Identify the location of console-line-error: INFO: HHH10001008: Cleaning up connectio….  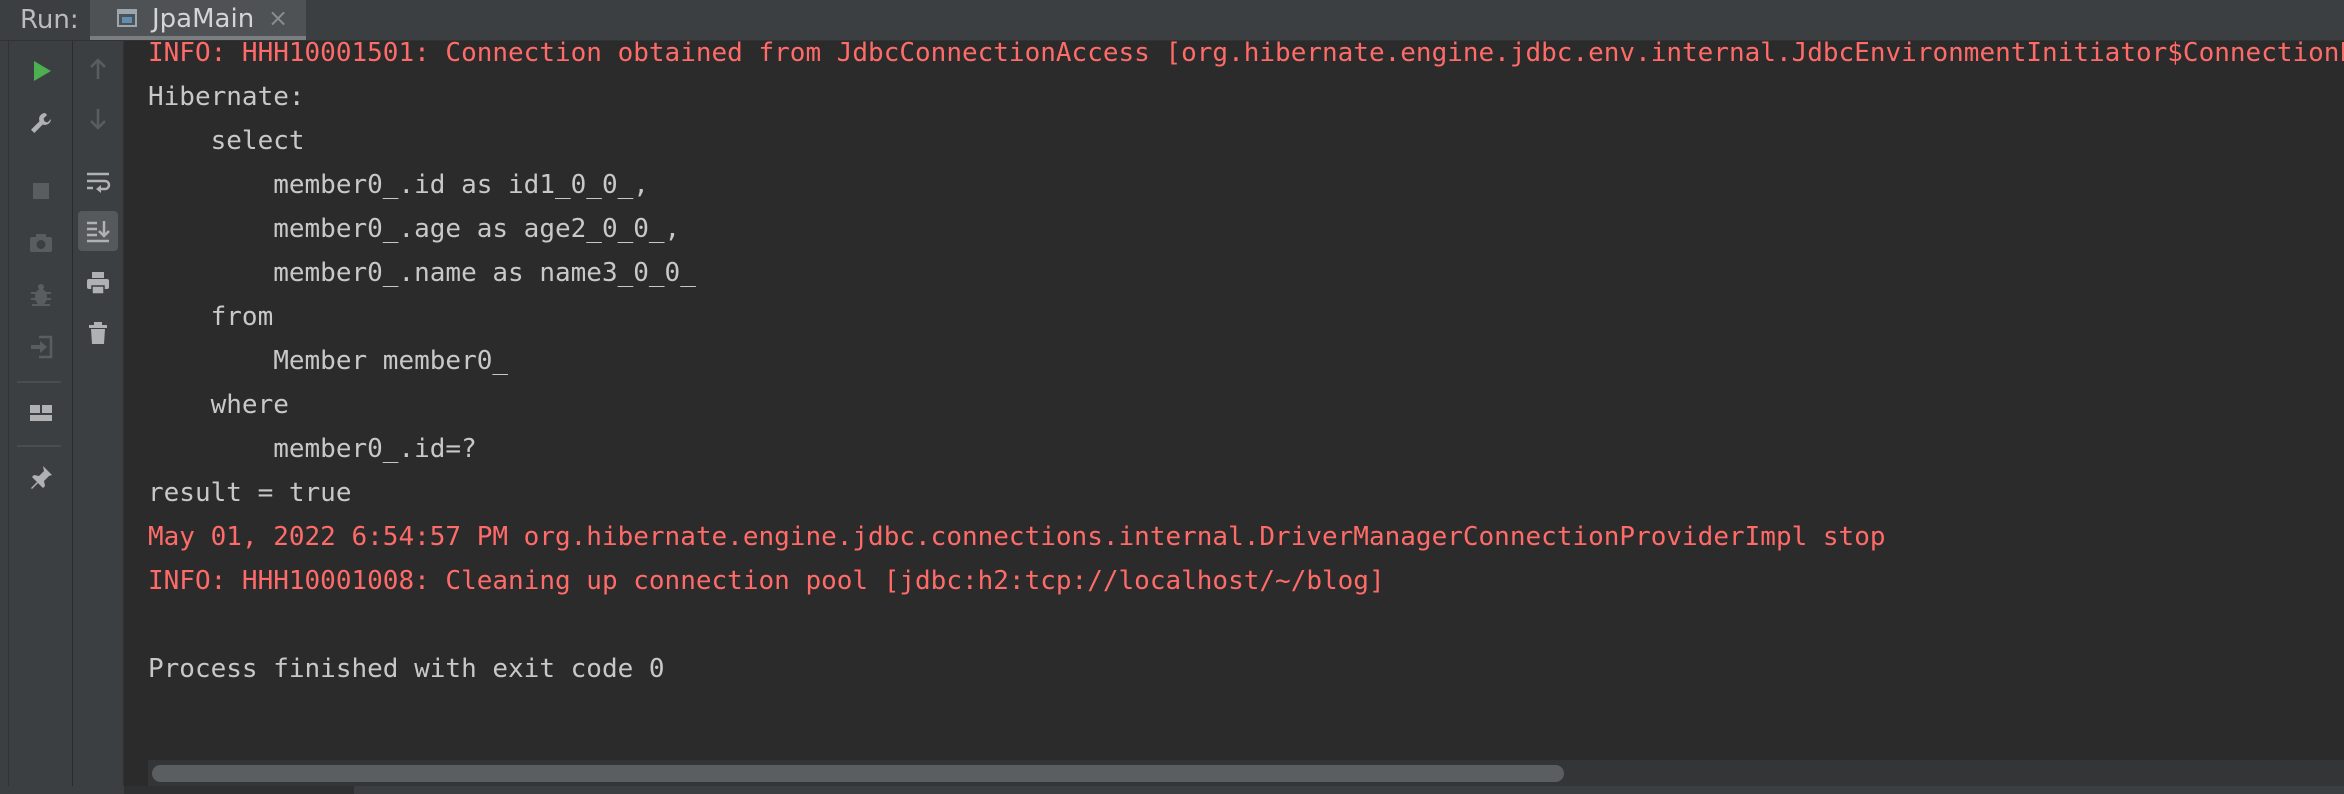
(766, 581).